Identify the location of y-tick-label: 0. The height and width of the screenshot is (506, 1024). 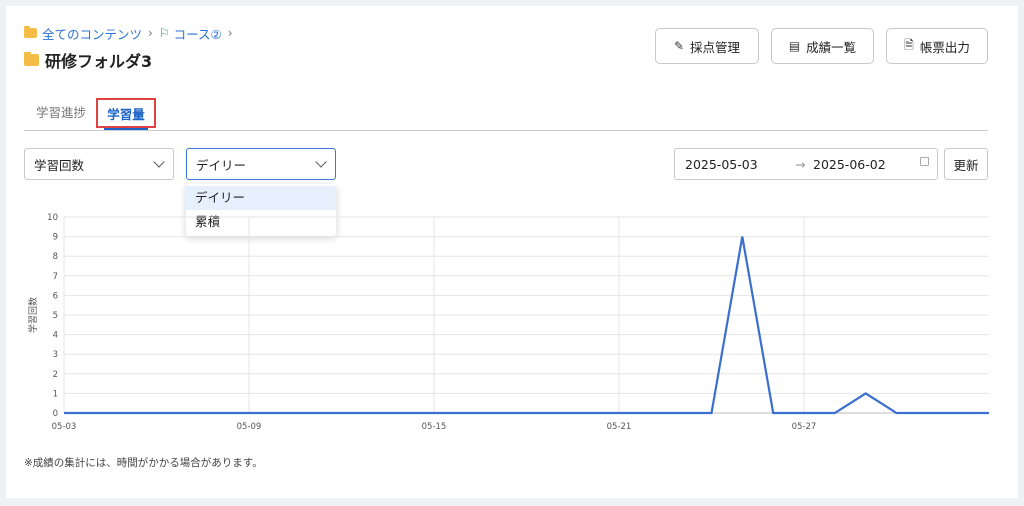
(55, 414).